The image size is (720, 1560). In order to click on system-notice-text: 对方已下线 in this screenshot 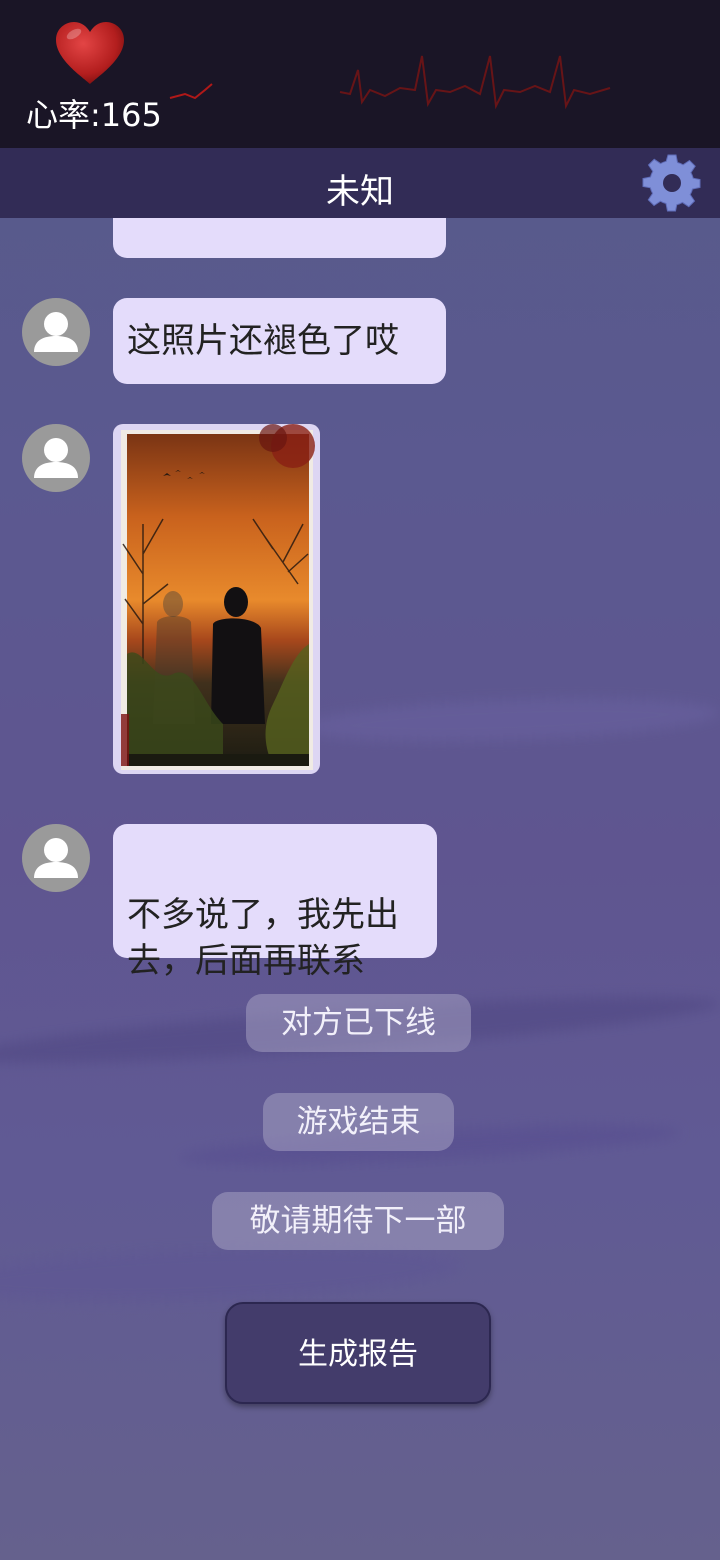, I will do `click(358, 1023)`.